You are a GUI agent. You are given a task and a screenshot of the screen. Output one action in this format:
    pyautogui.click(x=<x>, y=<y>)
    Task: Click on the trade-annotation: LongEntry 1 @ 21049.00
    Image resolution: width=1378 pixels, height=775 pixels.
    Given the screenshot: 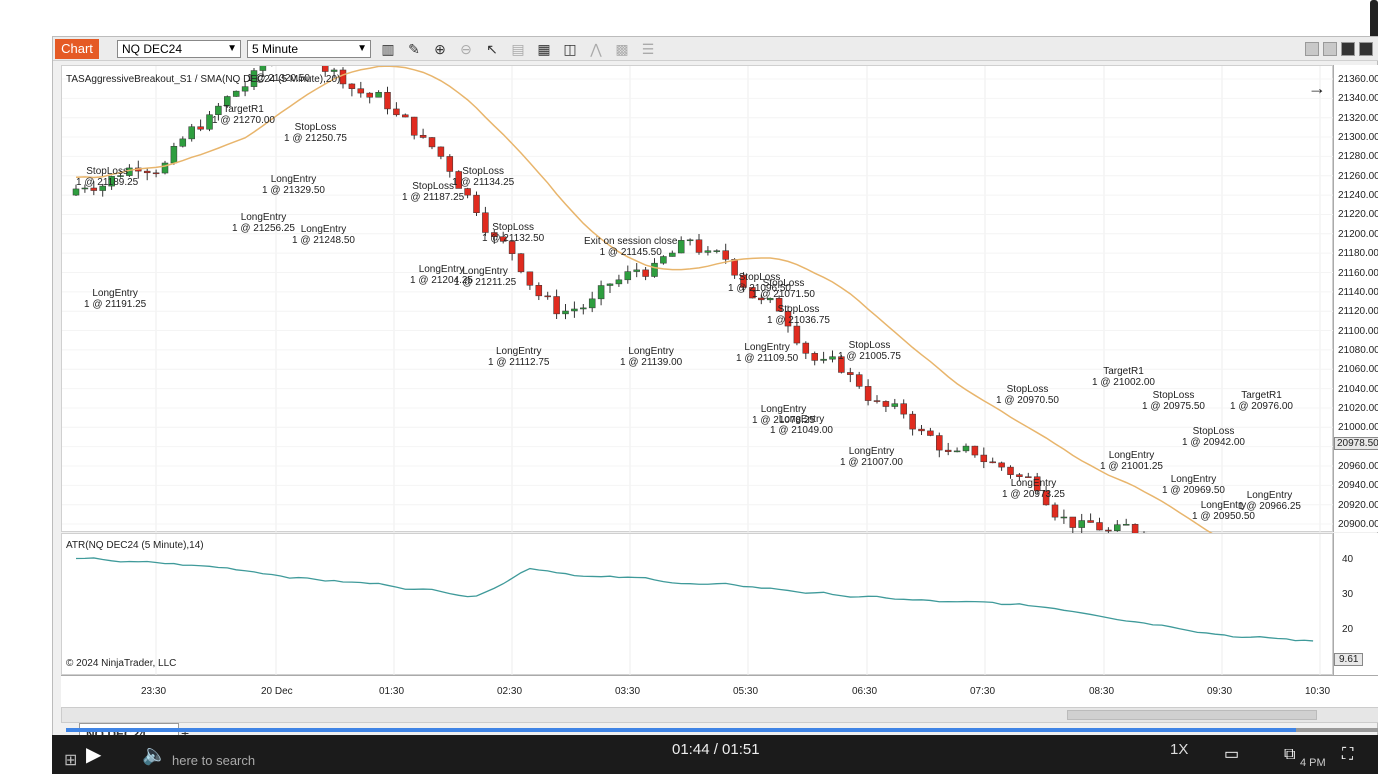 What is the action you would take?
    pyautogui.click(x=801, y=425)
    